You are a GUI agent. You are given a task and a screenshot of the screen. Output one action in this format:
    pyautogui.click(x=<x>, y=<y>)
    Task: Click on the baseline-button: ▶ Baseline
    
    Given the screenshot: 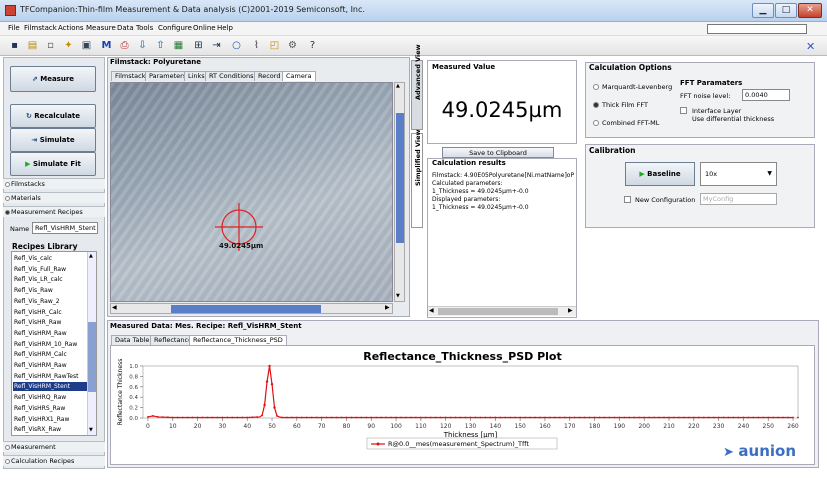 What is the action you would take?
    pyautogui.click(x=660, y=174)
    